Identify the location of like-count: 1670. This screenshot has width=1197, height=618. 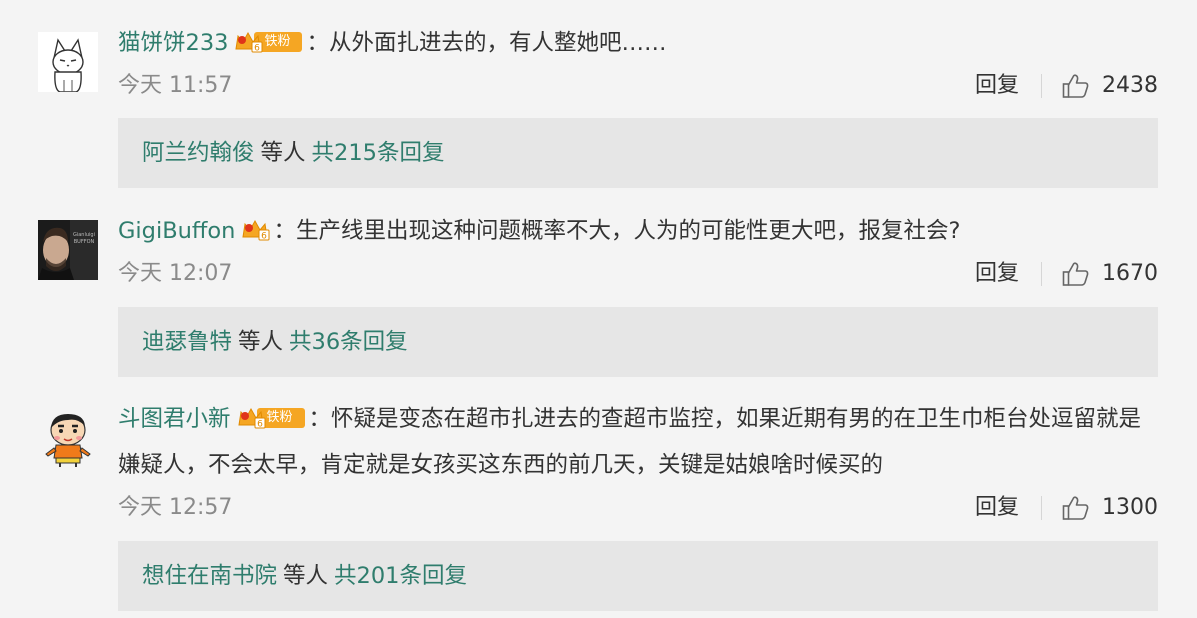
(1130, 273).